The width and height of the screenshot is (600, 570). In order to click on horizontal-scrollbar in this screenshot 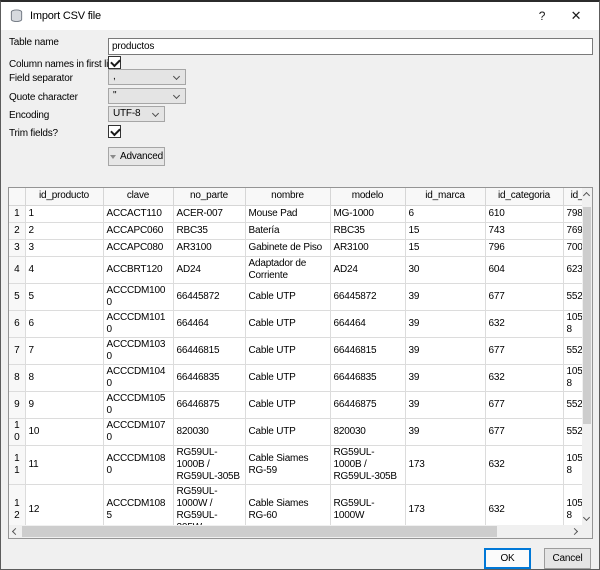, I will do `click(295, 531)`.